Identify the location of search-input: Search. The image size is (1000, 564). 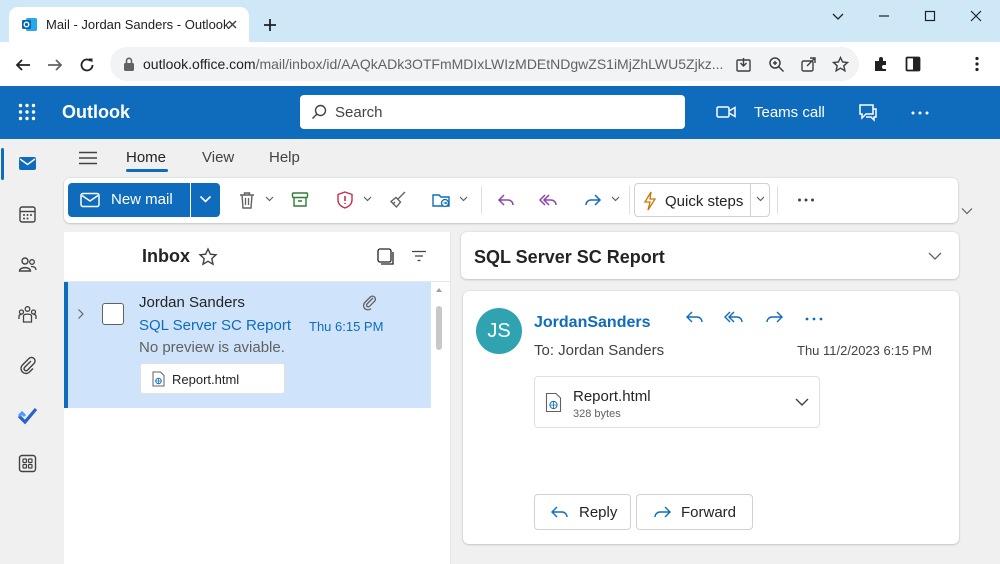
(492, 112).